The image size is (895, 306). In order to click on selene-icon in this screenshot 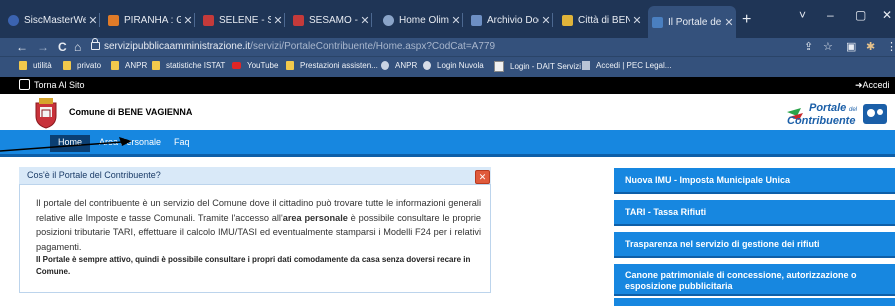, I will do `click(208, 20)`.